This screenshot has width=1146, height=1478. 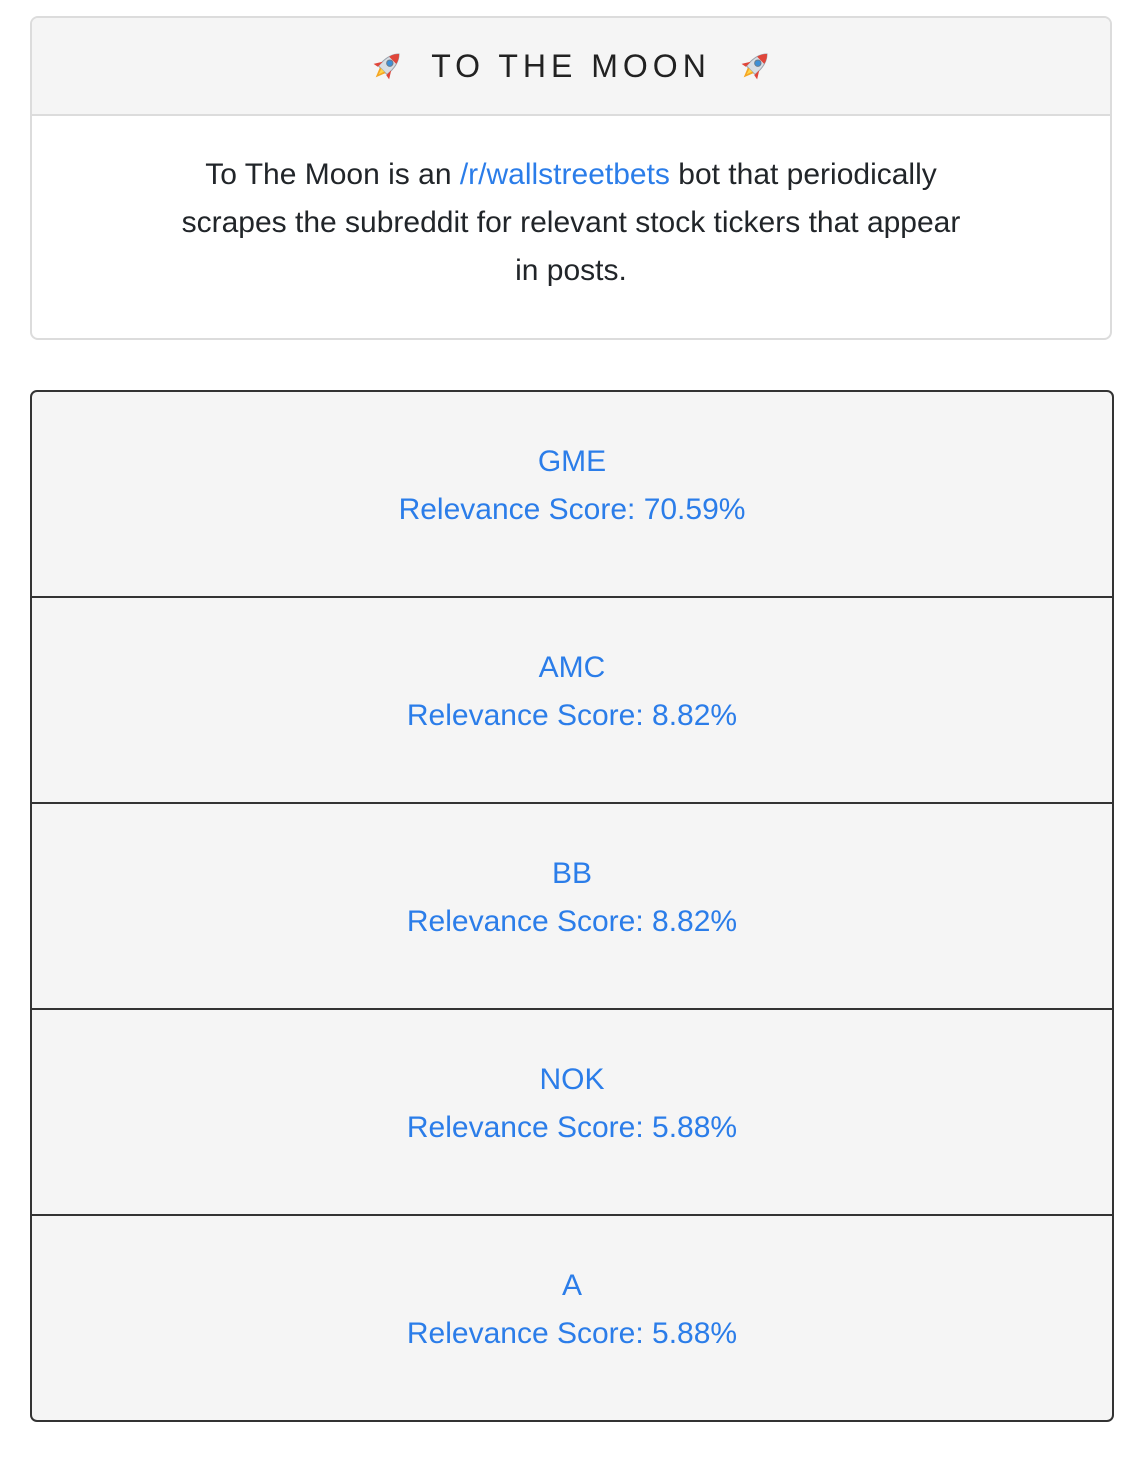 What do you see at coordinates (565, 174) in the screenshot?
I see `subreddit-link: /r/wallstreetbets` at bounding box center [565, 174].